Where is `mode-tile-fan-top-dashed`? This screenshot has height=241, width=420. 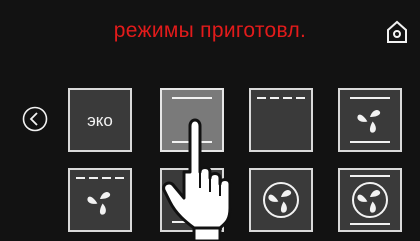
mode-tile-fan-top-dashed is located at coordinates (100, 200).